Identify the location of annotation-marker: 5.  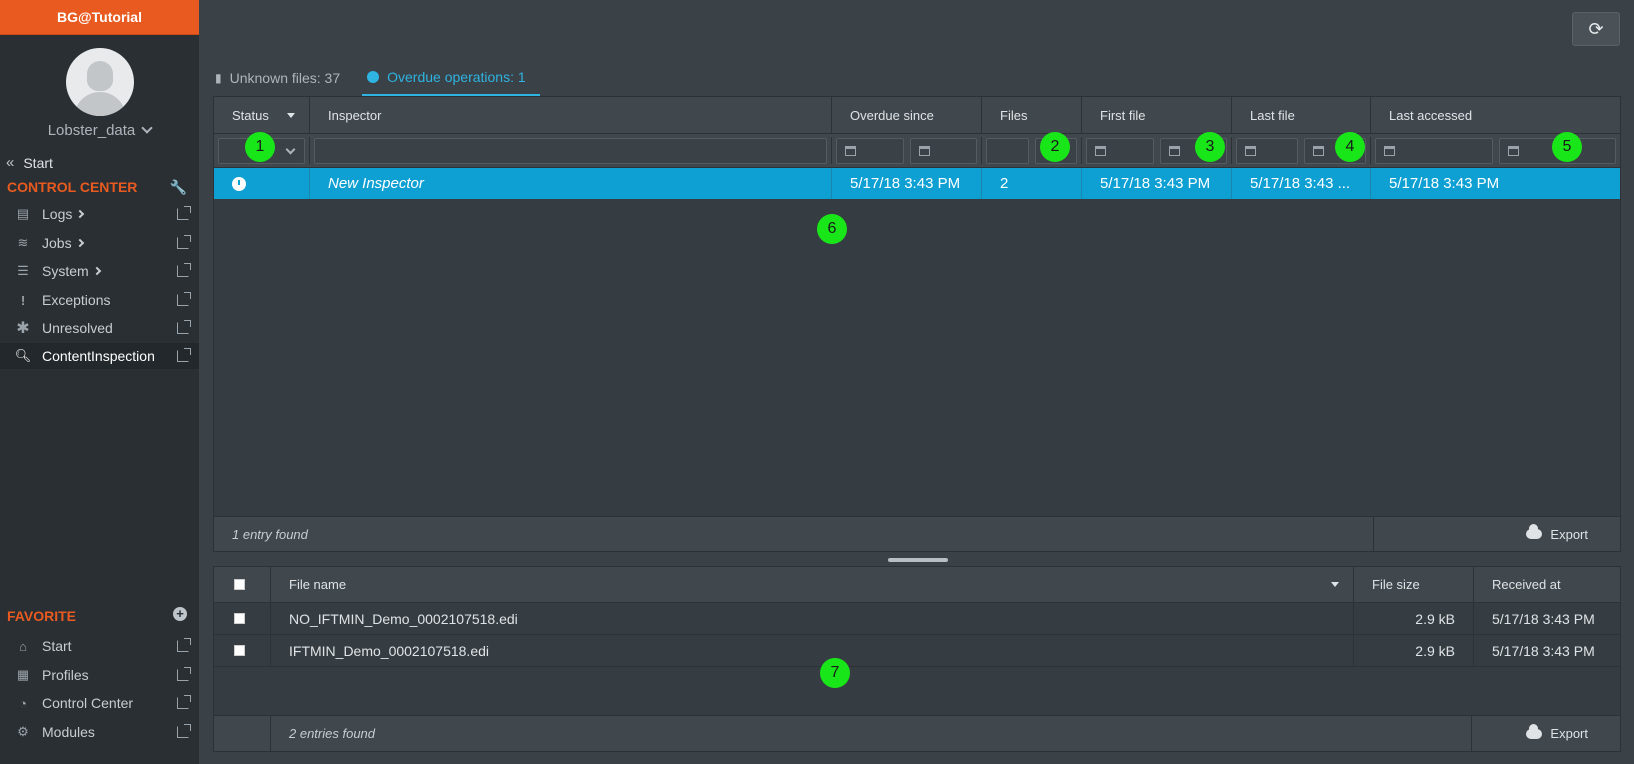
(1567, 147).